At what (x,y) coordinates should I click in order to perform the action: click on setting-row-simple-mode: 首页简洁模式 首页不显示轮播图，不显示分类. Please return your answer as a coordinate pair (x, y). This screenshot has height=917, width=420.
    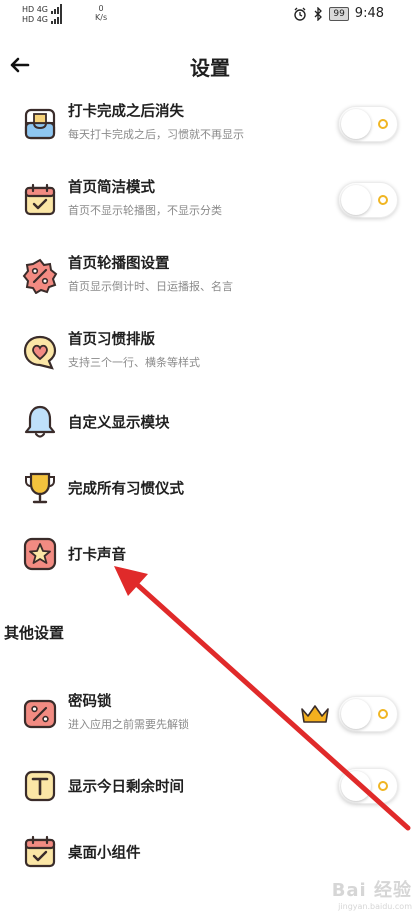
    Looking at the image, I should click on (210, 200).